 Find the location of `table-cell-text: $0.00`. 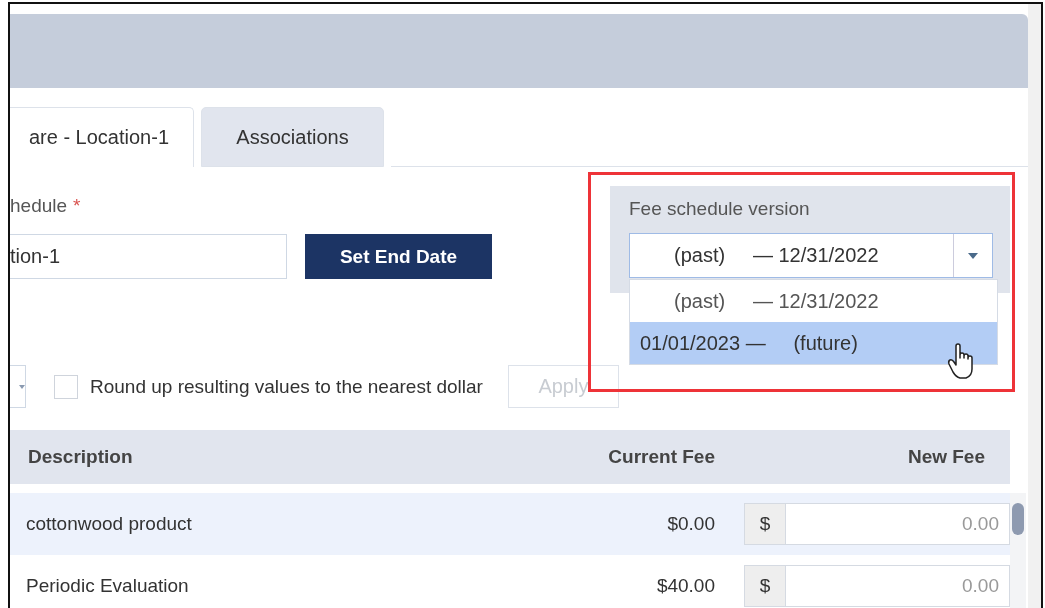

table-cell-text: $0.00 is located at coordinates (690, 524).